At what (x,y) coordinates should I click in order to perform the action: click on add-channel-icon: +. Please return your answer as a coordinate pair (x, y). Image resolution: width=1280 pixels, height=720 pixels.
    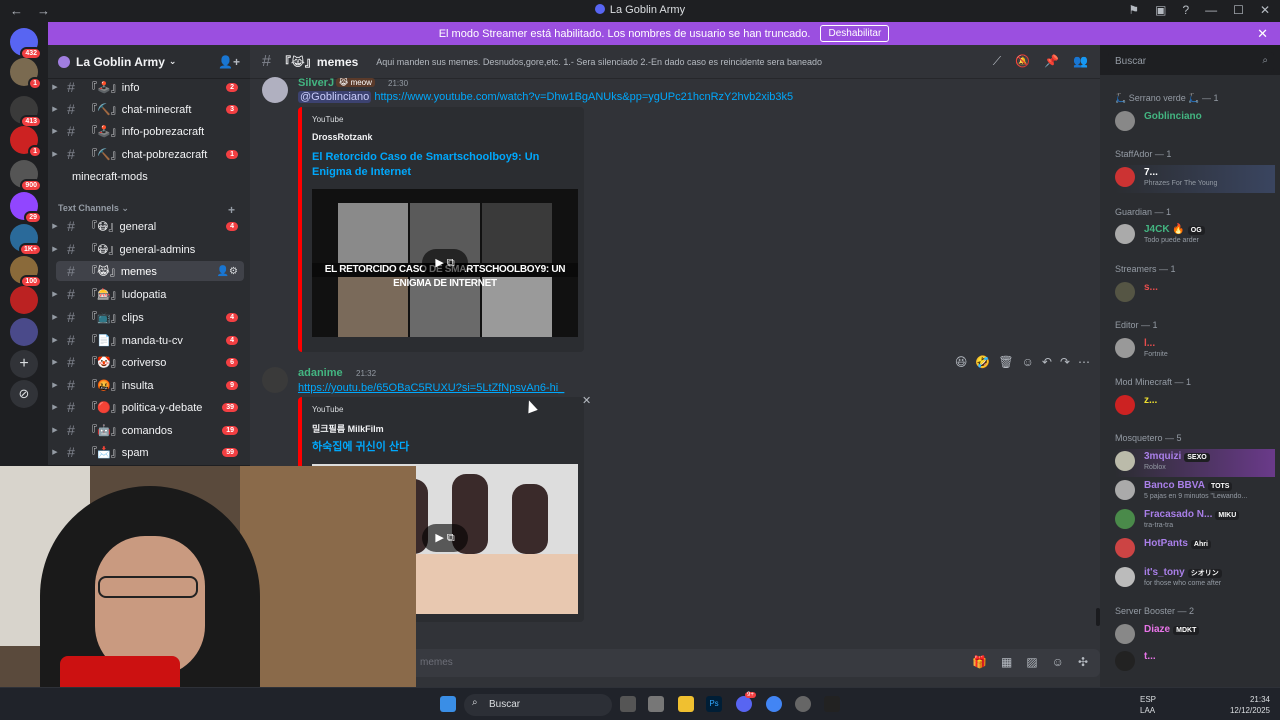
    Looking at the image, I should click on (231, 210).